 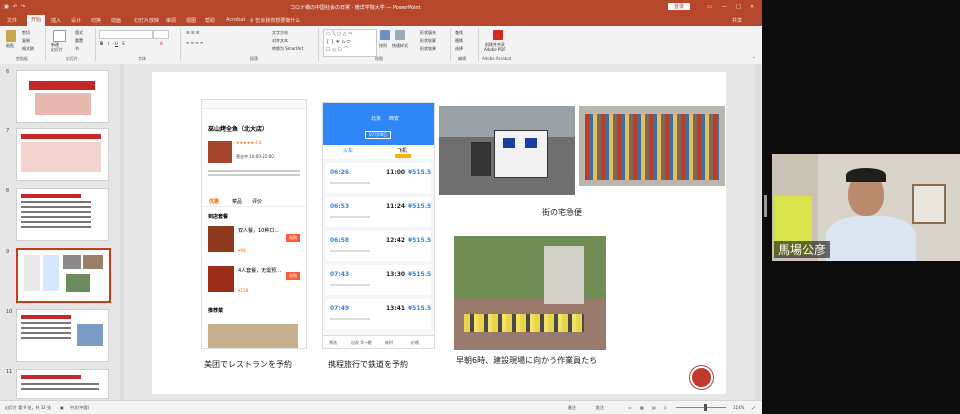 What do you see at coordinates (287, 49) in the screenshot?
I see `smartart-button: 转换为 SmartArt` at bounding box center [287, 49].